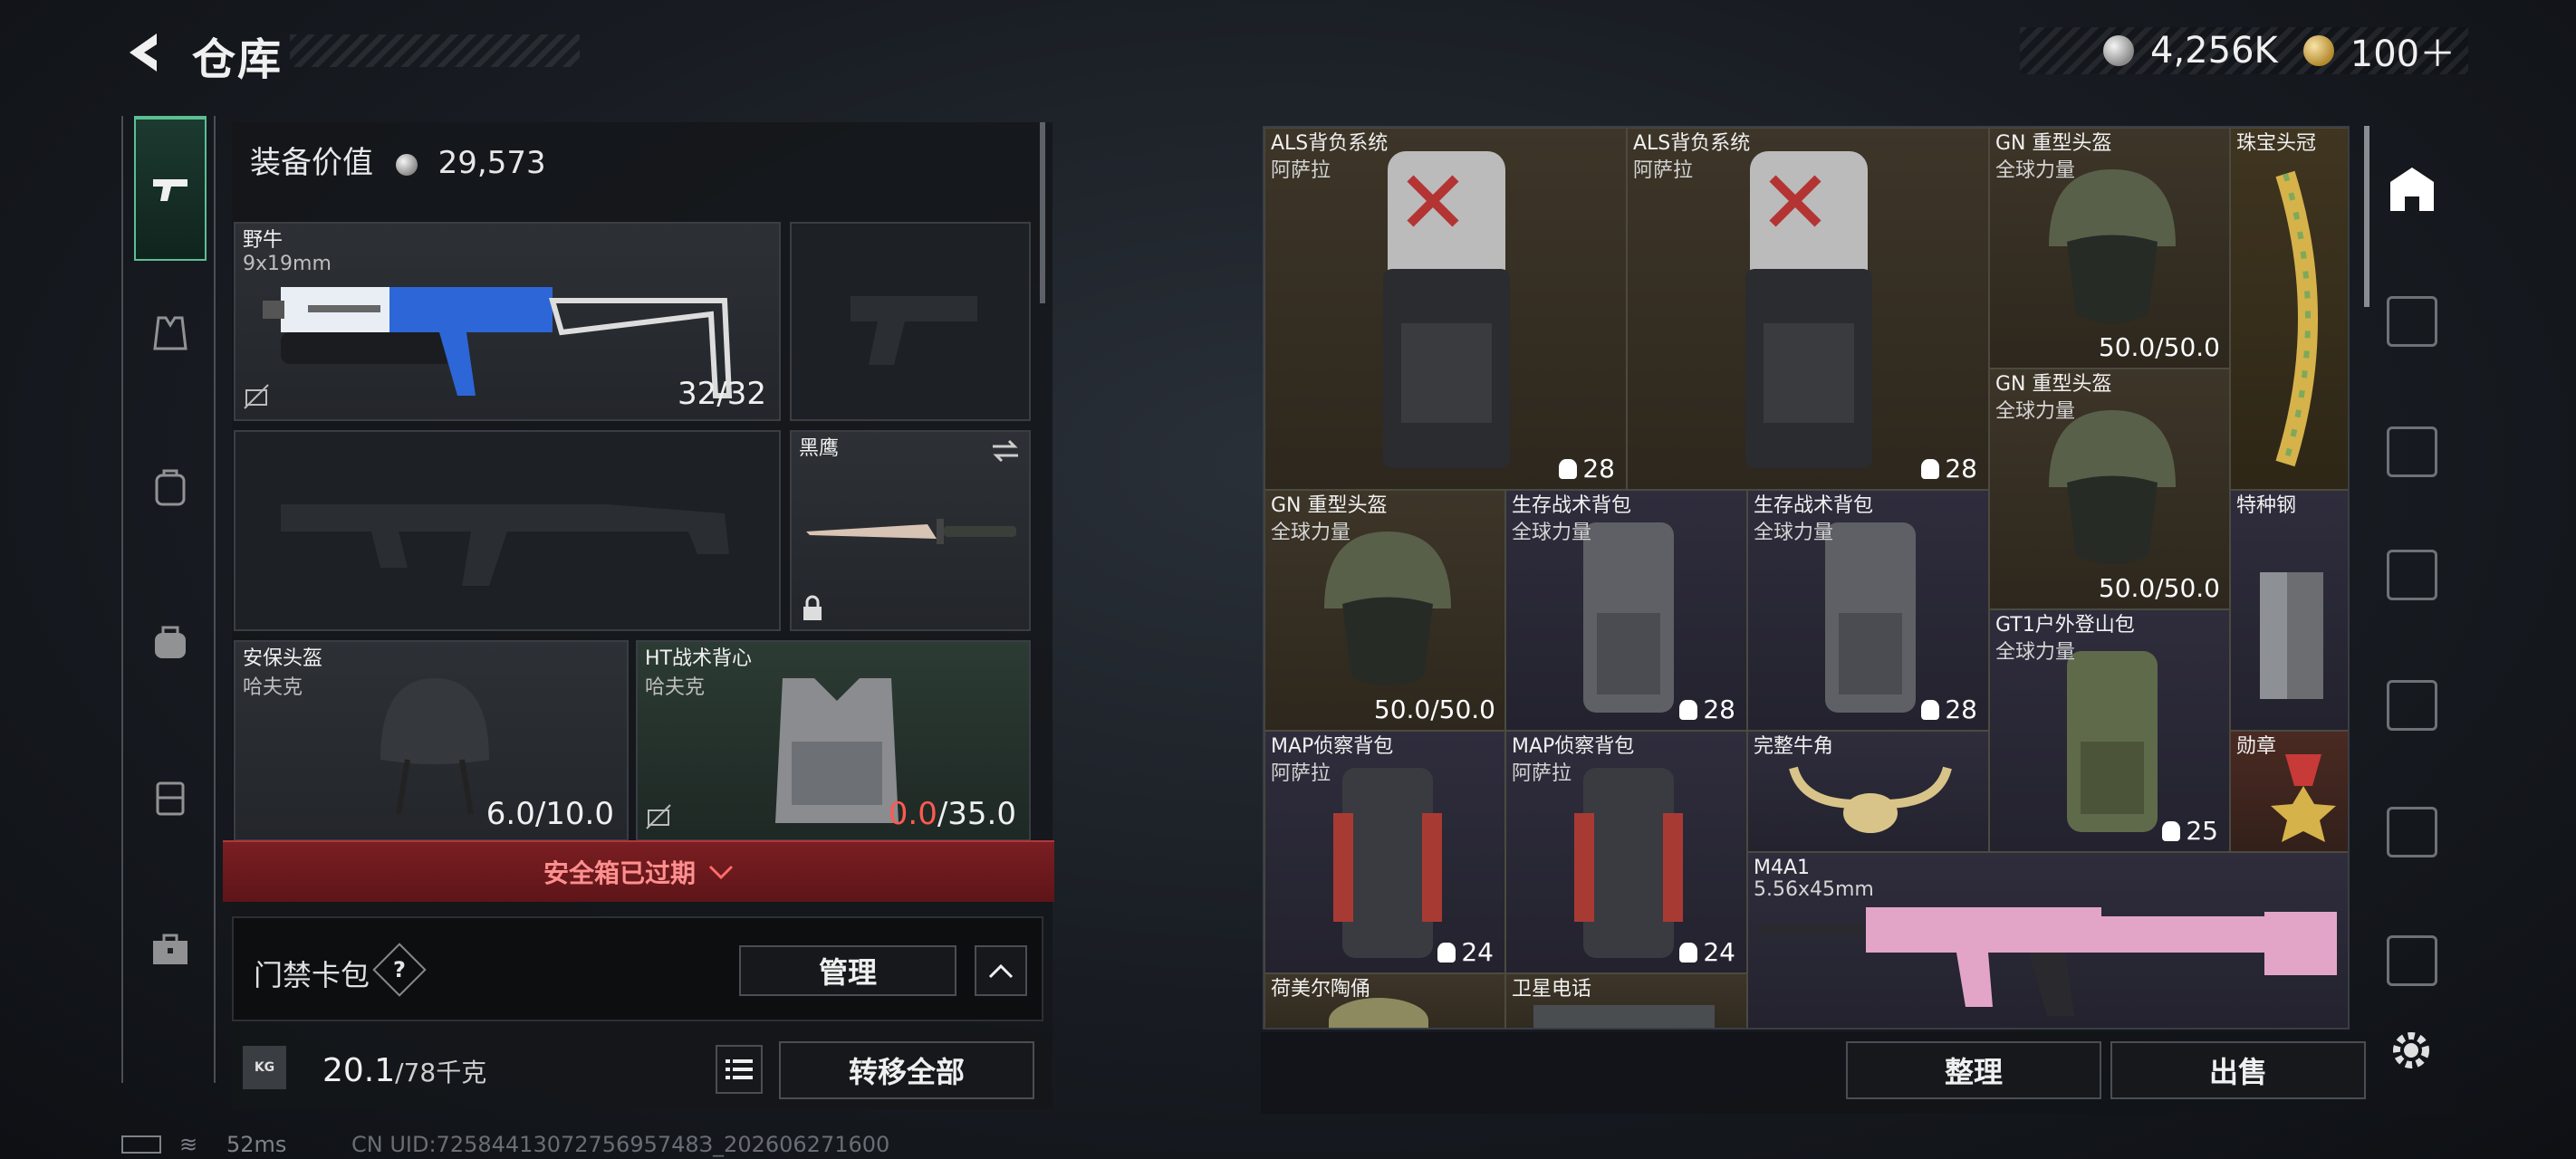 The width and height of the screenshot is (2576, 1159). Describe the element at coordinates (1868, 792) in the screenshot. I see `storage-item: 完整牛角` at that location.